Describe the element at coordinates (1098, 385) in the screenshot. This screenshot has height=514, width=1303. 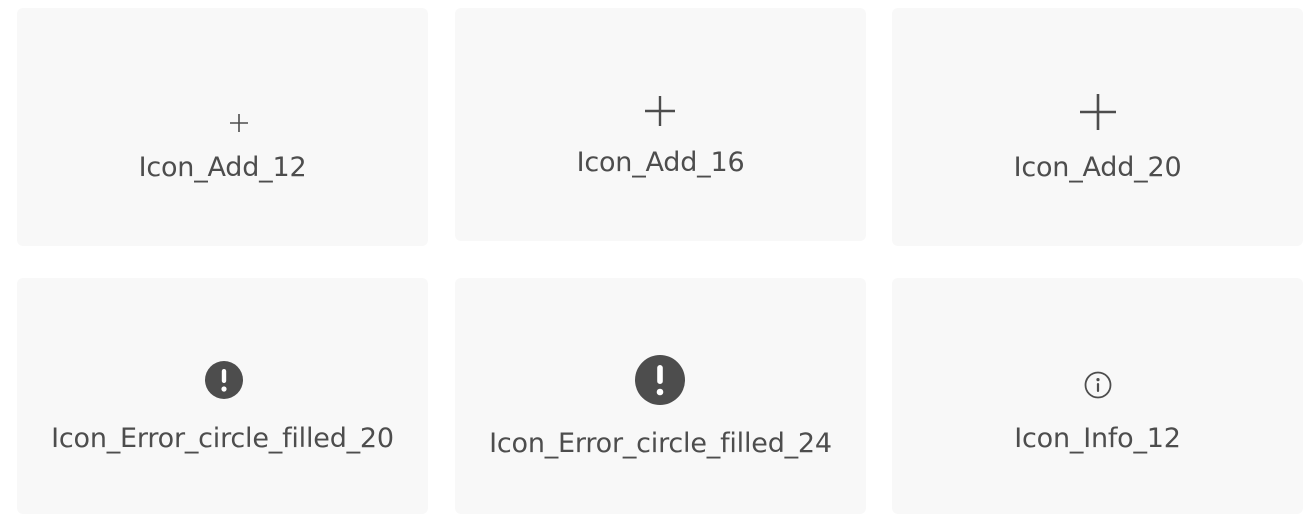
I see `info-icon` at that location.